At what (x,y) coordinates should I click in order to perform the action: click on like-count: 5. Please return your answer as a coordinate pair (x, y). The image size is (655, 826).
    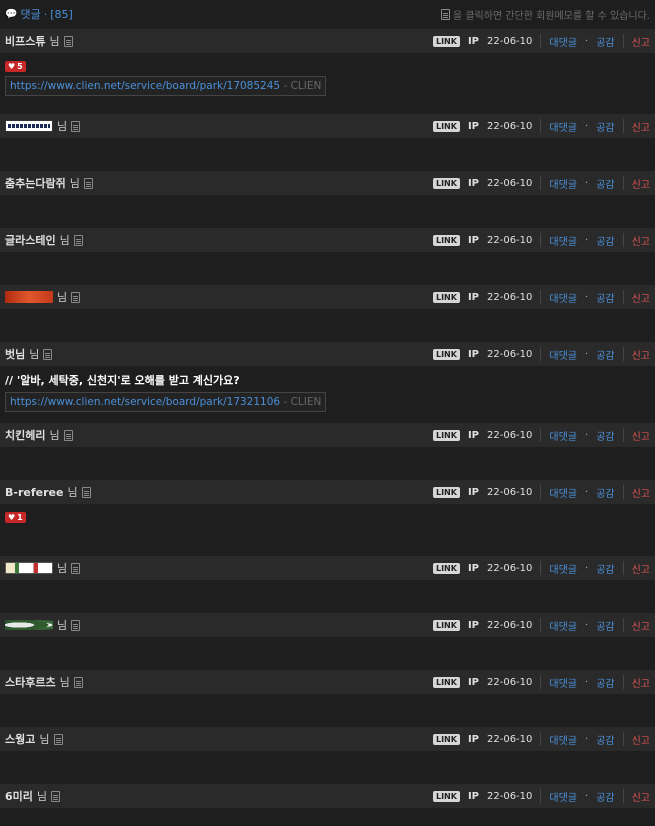
    Looking at the image, I should click on (20, 66).